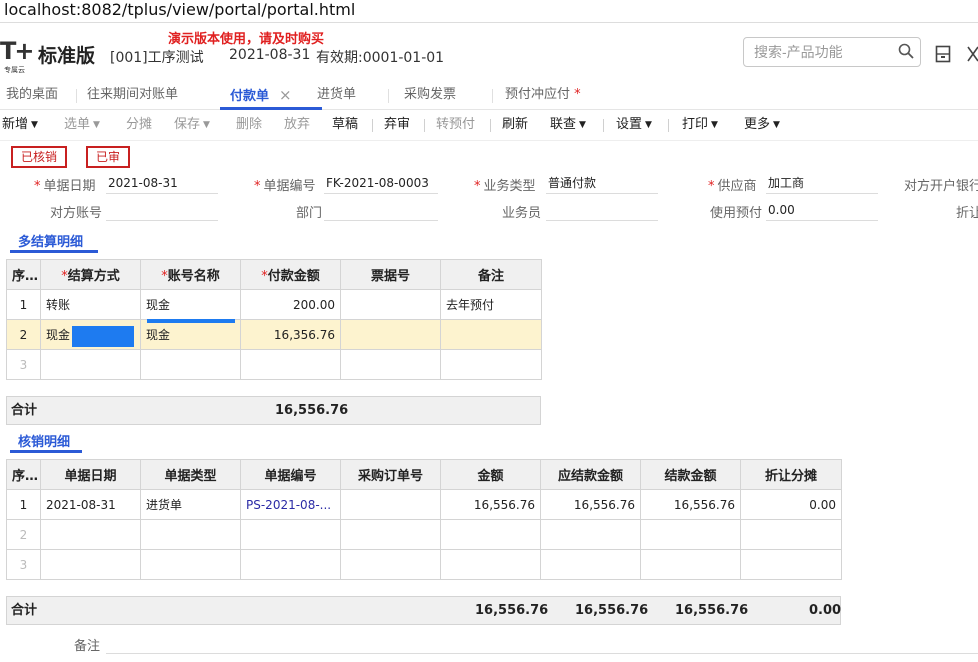 The image size is (978, 662). What do you see at coordinates (390, 504) in the screenshot?
I see `po-number-cell` at bounding box center [390, 504].